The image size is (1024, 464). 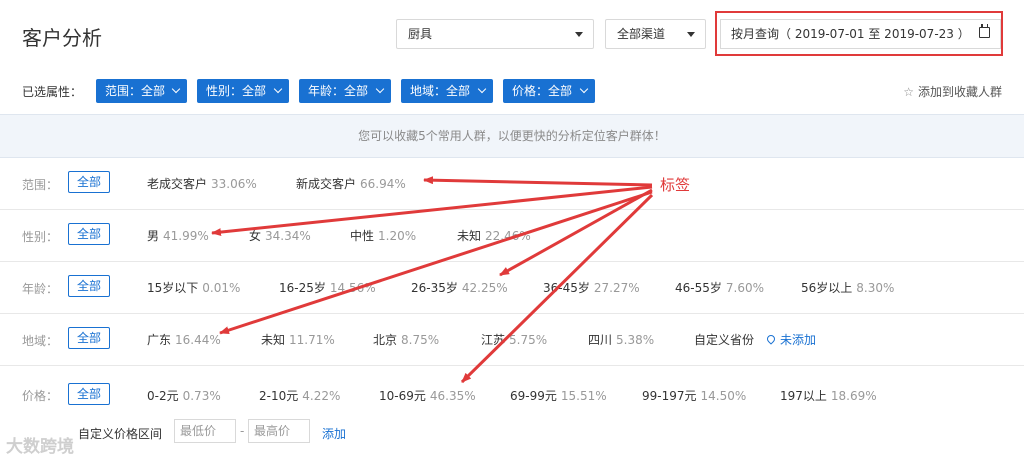 I want to click on option-pct: 16.44%, so click(x=198, y=340).